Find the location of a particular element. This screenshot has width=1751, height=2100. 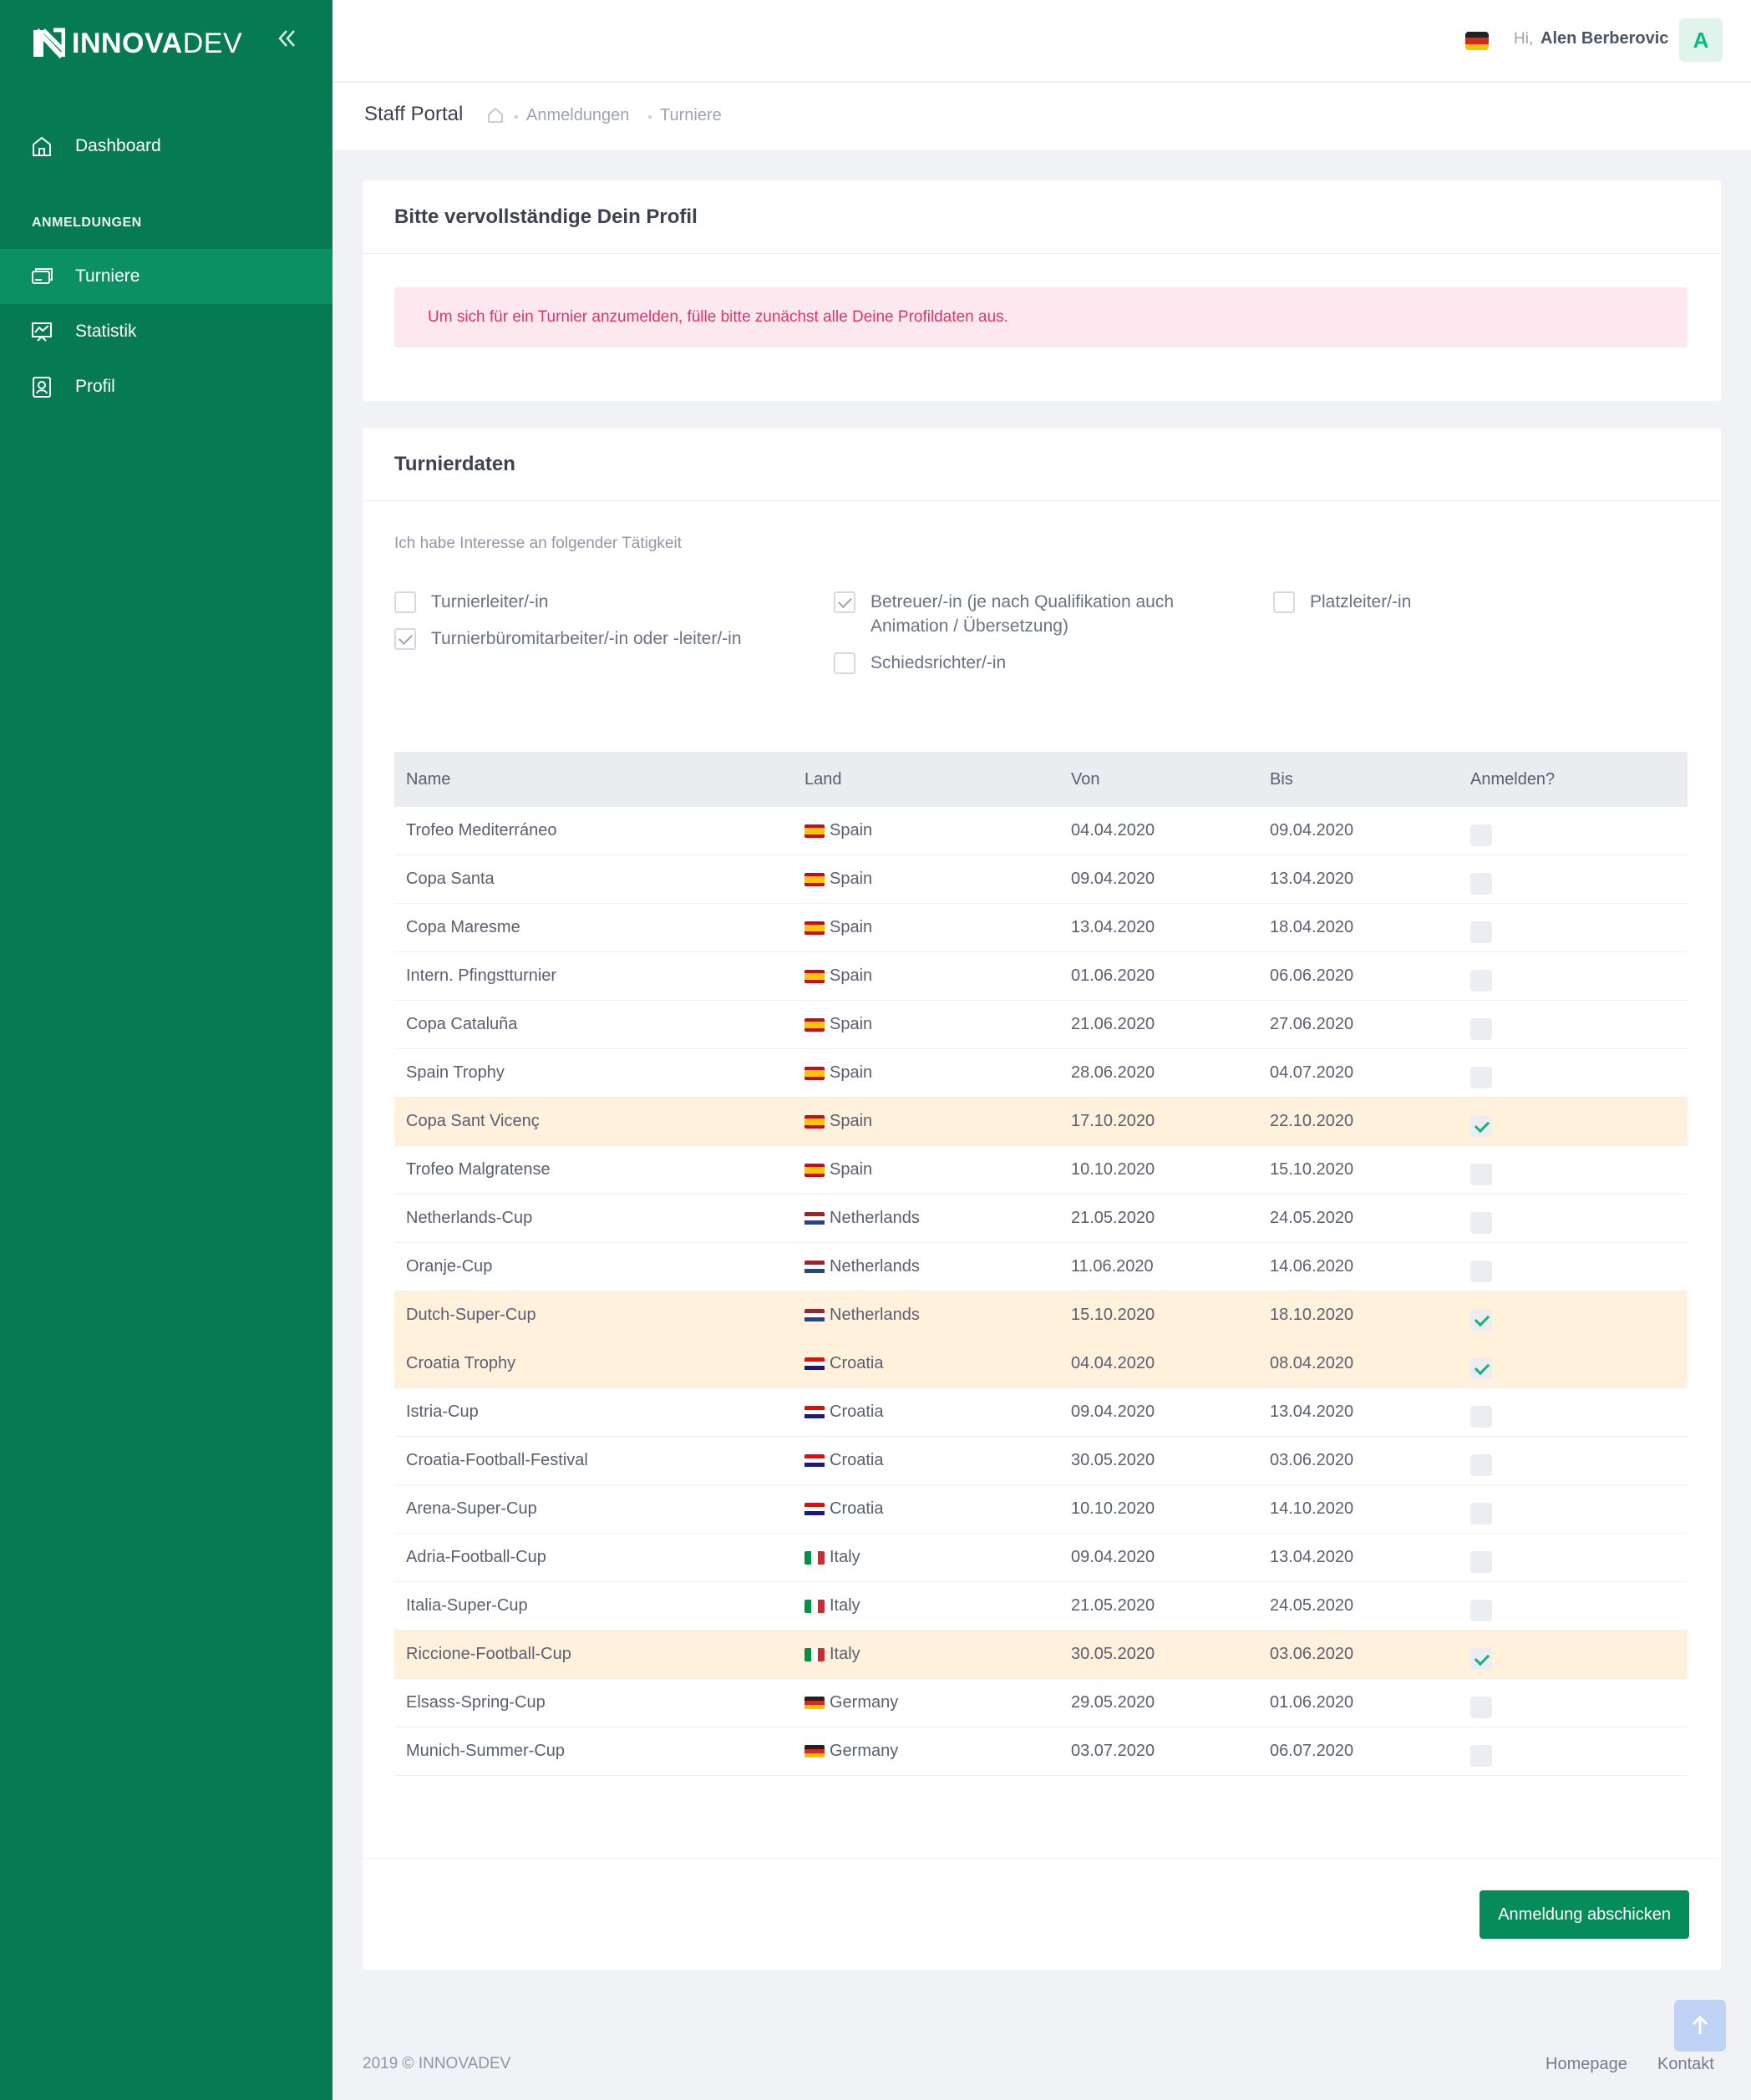

croatia-flag-icon is located at coordinates (815, 1364).